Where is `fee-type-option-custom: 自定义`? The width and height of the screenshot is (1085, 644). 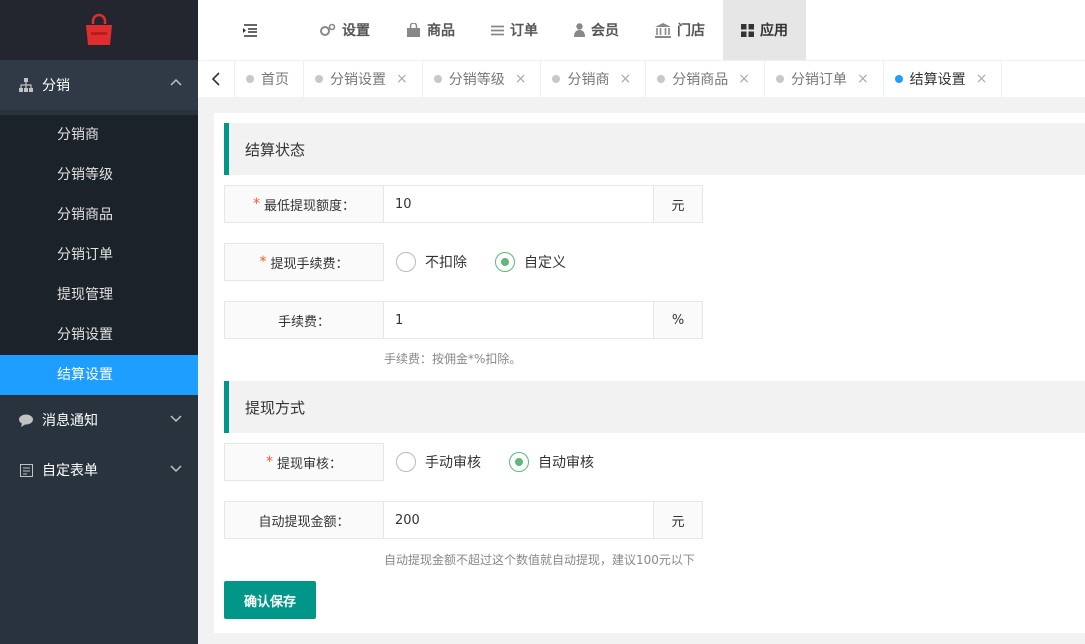 fee-type-option-custom: 自定义 is located at coordinates (530, 262).